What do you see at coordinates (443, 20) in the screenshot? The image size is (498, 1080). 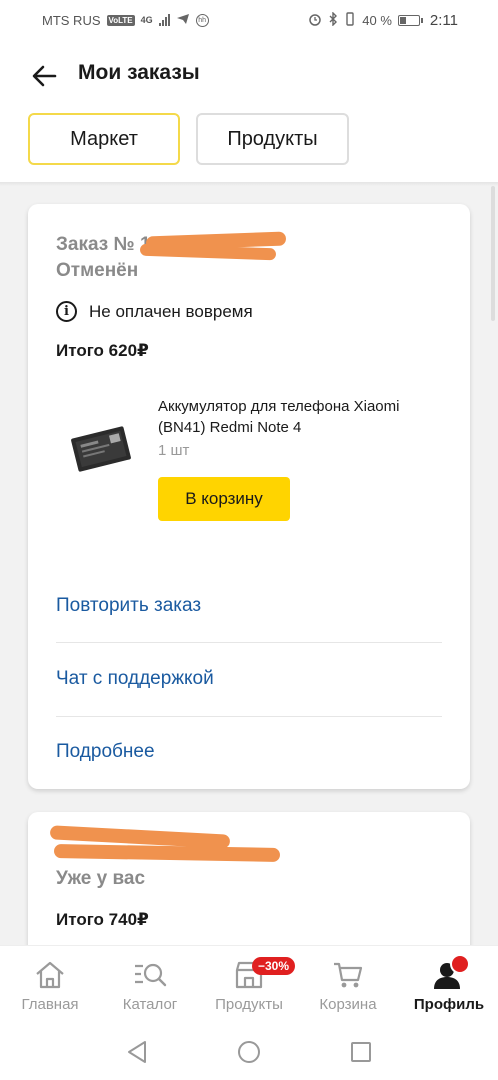 I see `clock: 2:11` at bounding box center [443, 20].